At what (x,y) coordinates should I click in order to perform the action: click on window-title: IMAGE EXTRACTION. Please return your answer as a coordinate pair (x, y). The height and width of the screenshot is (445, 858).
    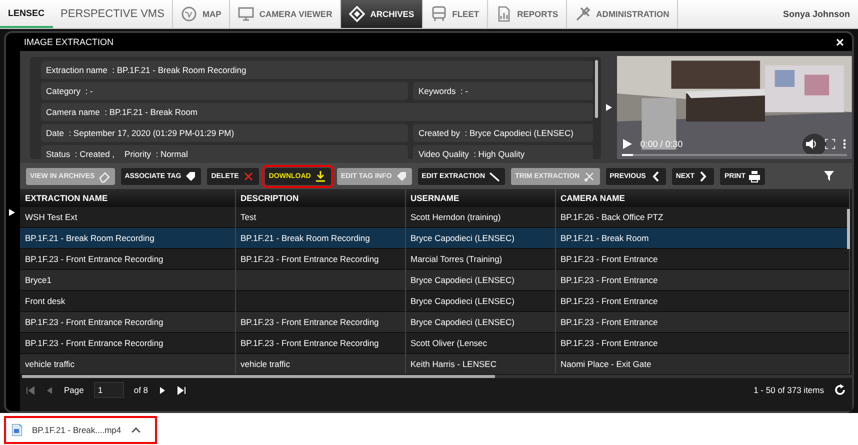
    Looking at the image, I should click on (69, 42).